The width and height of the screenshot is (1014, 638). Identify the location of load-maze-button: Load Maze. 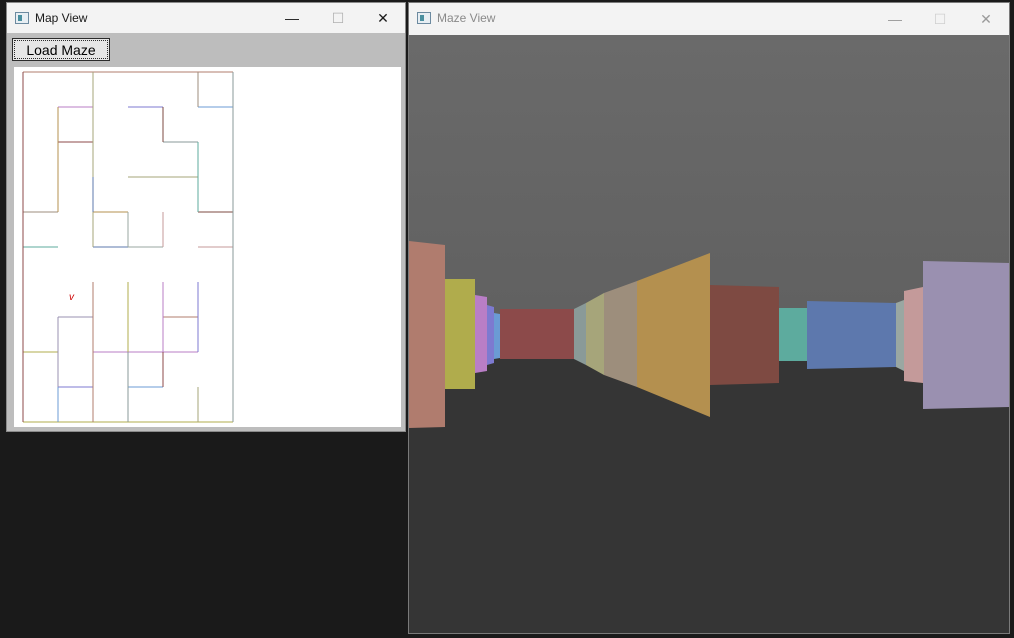
(61, 49).